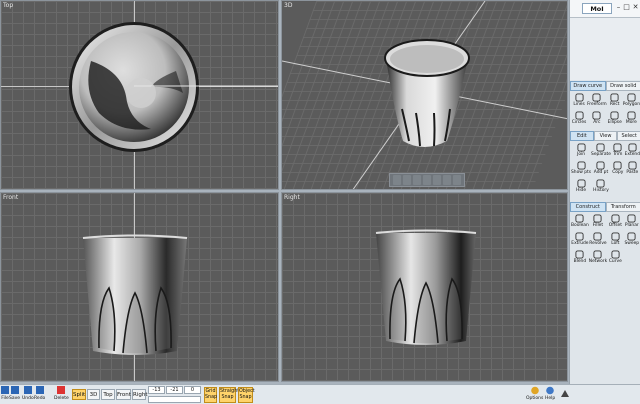  What do you see at coordinates (615, 221) in the screenshot?
I see `tool-offset: Offset` at bounding box center [615, 221].